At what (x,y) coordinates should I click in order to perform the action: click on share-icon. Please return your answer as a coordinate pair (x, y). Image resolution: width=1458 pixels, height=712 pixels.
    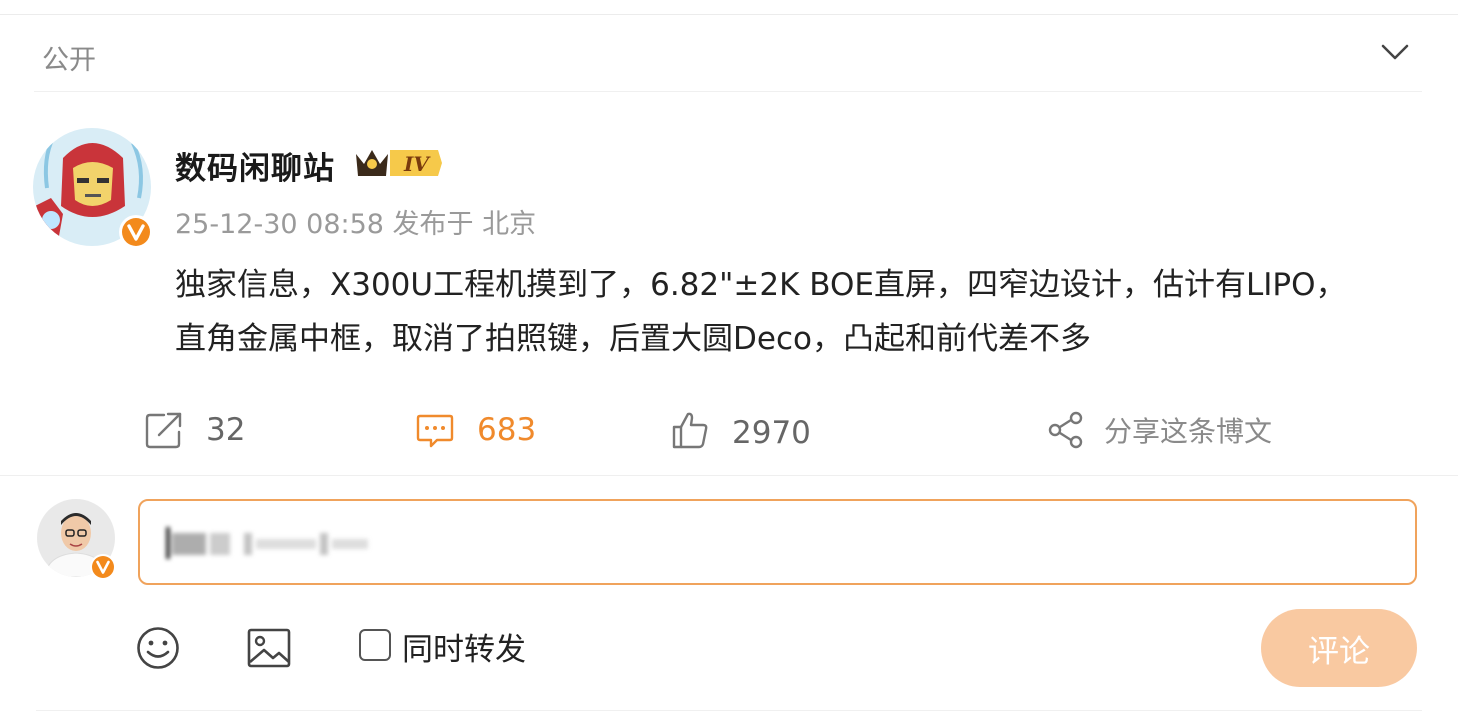
    Looking at the image, I should click on (1065, 430).